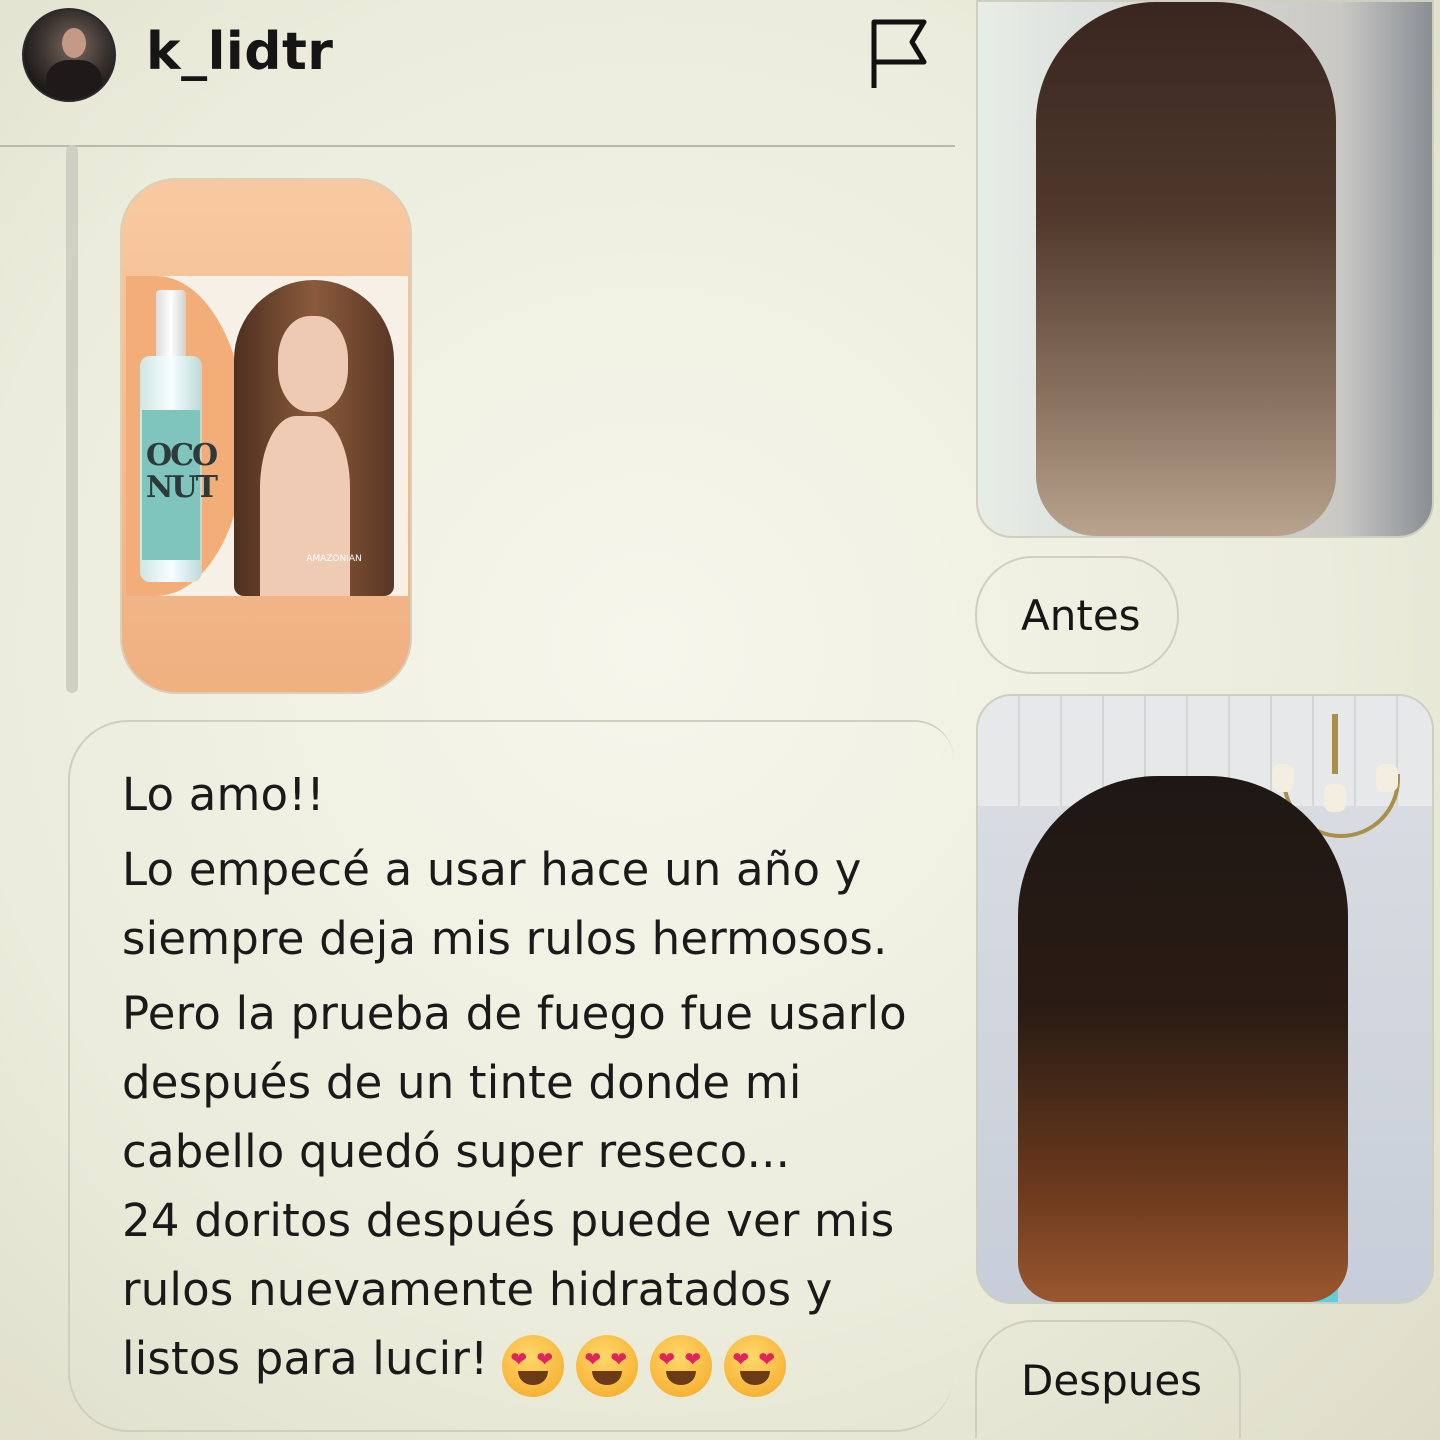  I want to click on product-image-card: OCO NUT AMAZONIAN, so click(266, 436).